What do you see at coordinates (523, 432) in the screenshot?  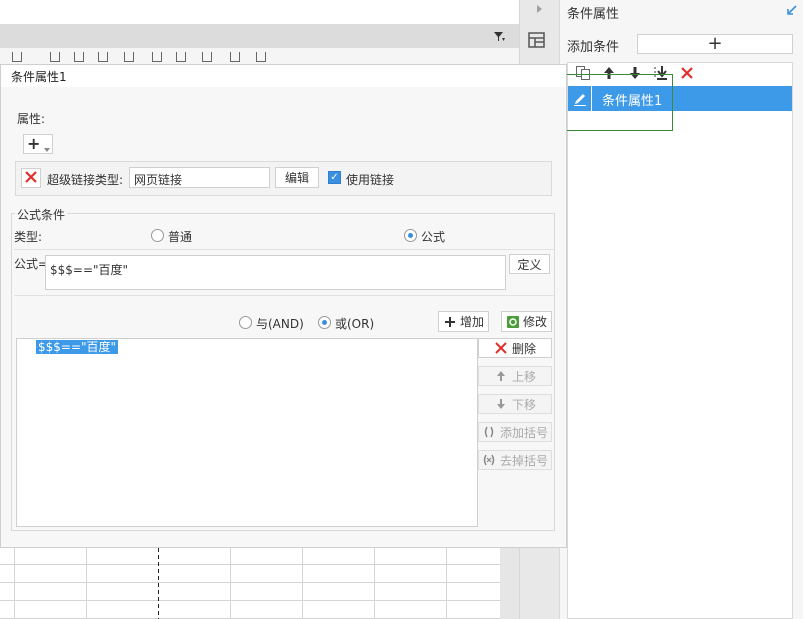 I see `add-bracket-label: 添加括号` at bounding box center [523, 432].